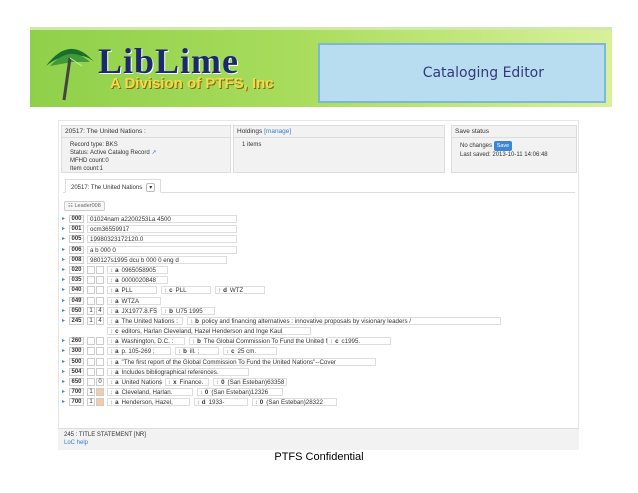  I want to click on subfield: ↕ a p. 105-269 ;, so click(139, 351).